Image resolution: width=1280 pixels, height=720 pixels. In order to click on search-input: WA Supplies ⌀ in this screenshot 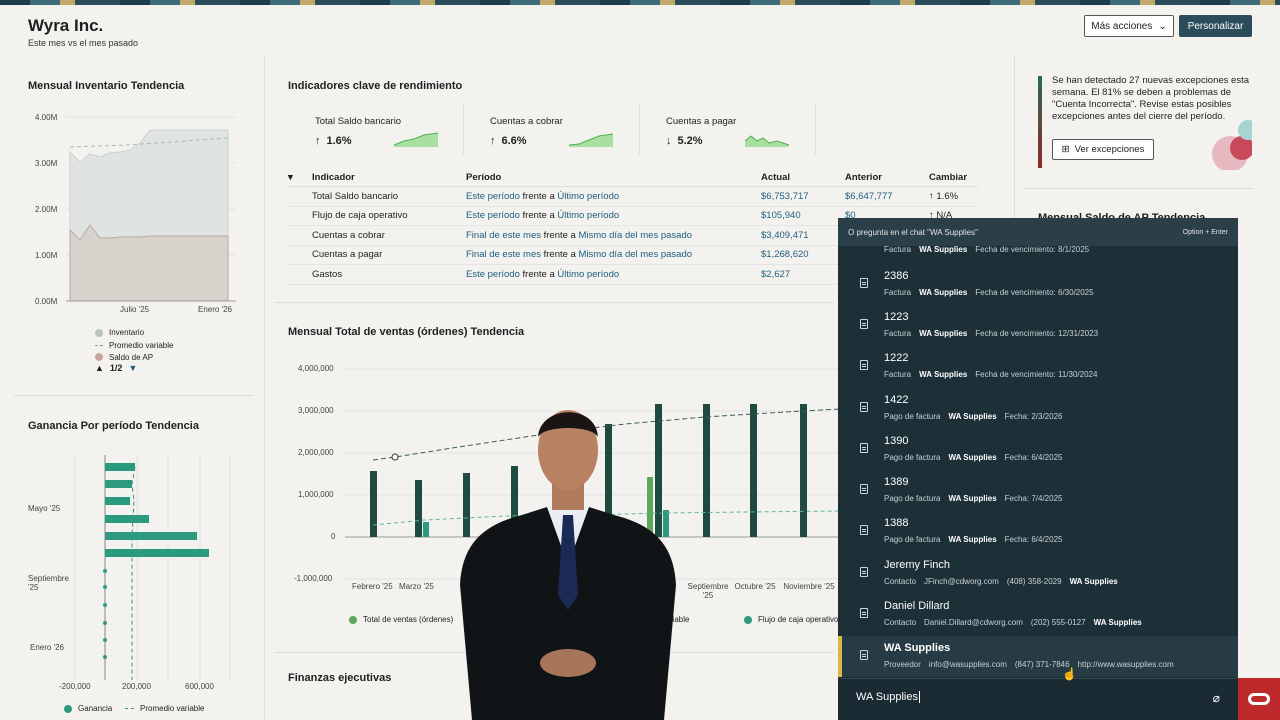, I will do `click(1038, 699)`.